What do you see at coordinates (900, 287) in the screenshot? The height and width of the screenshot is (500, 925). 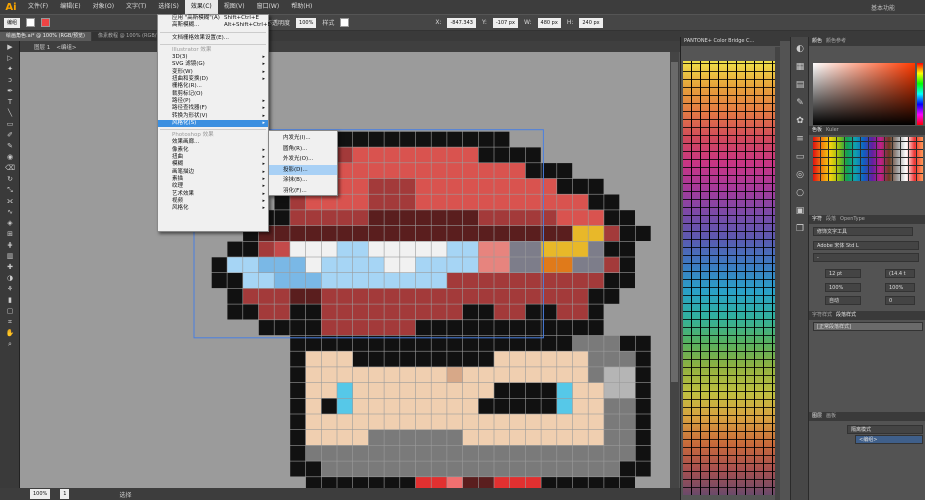 I see `horizontal-scale-input: 100%` at bounding box center [900, 287].